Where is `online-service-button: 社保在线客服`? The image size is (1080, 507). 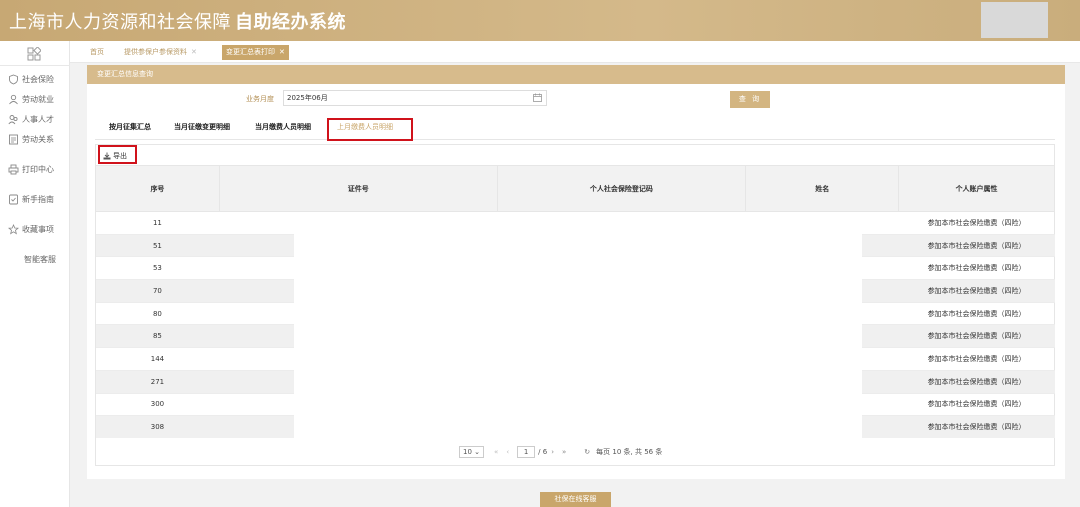 online-service-button: 社保在线客服 is located at coordinates (575, 499).